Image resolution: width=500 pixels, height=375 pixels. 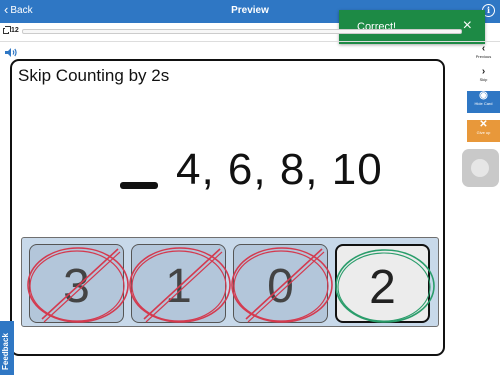 I want to click on record-button, so click(x=480, y=168).